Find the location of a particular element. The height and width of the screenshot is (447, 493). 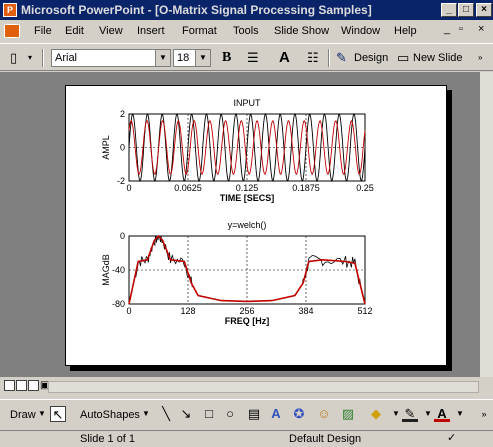

x-tick-label: 512 is located at coordinates (364, 311).